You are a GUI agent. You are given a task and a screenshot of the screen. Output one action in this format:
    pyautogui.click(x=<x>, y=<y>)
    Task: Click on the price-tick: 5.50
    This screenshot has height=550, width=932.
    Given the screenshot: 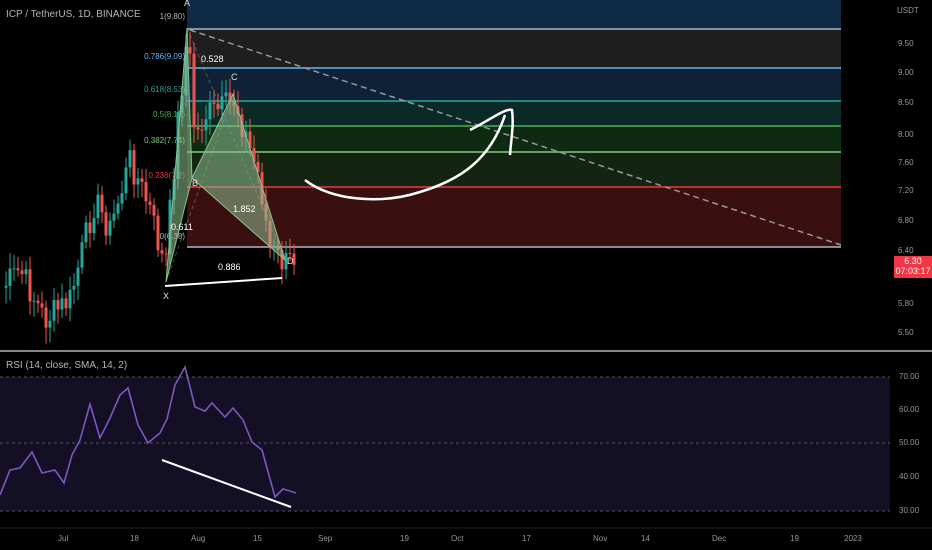 What is the action you would take?
    pyautogui.click(x=906, y=332)
    